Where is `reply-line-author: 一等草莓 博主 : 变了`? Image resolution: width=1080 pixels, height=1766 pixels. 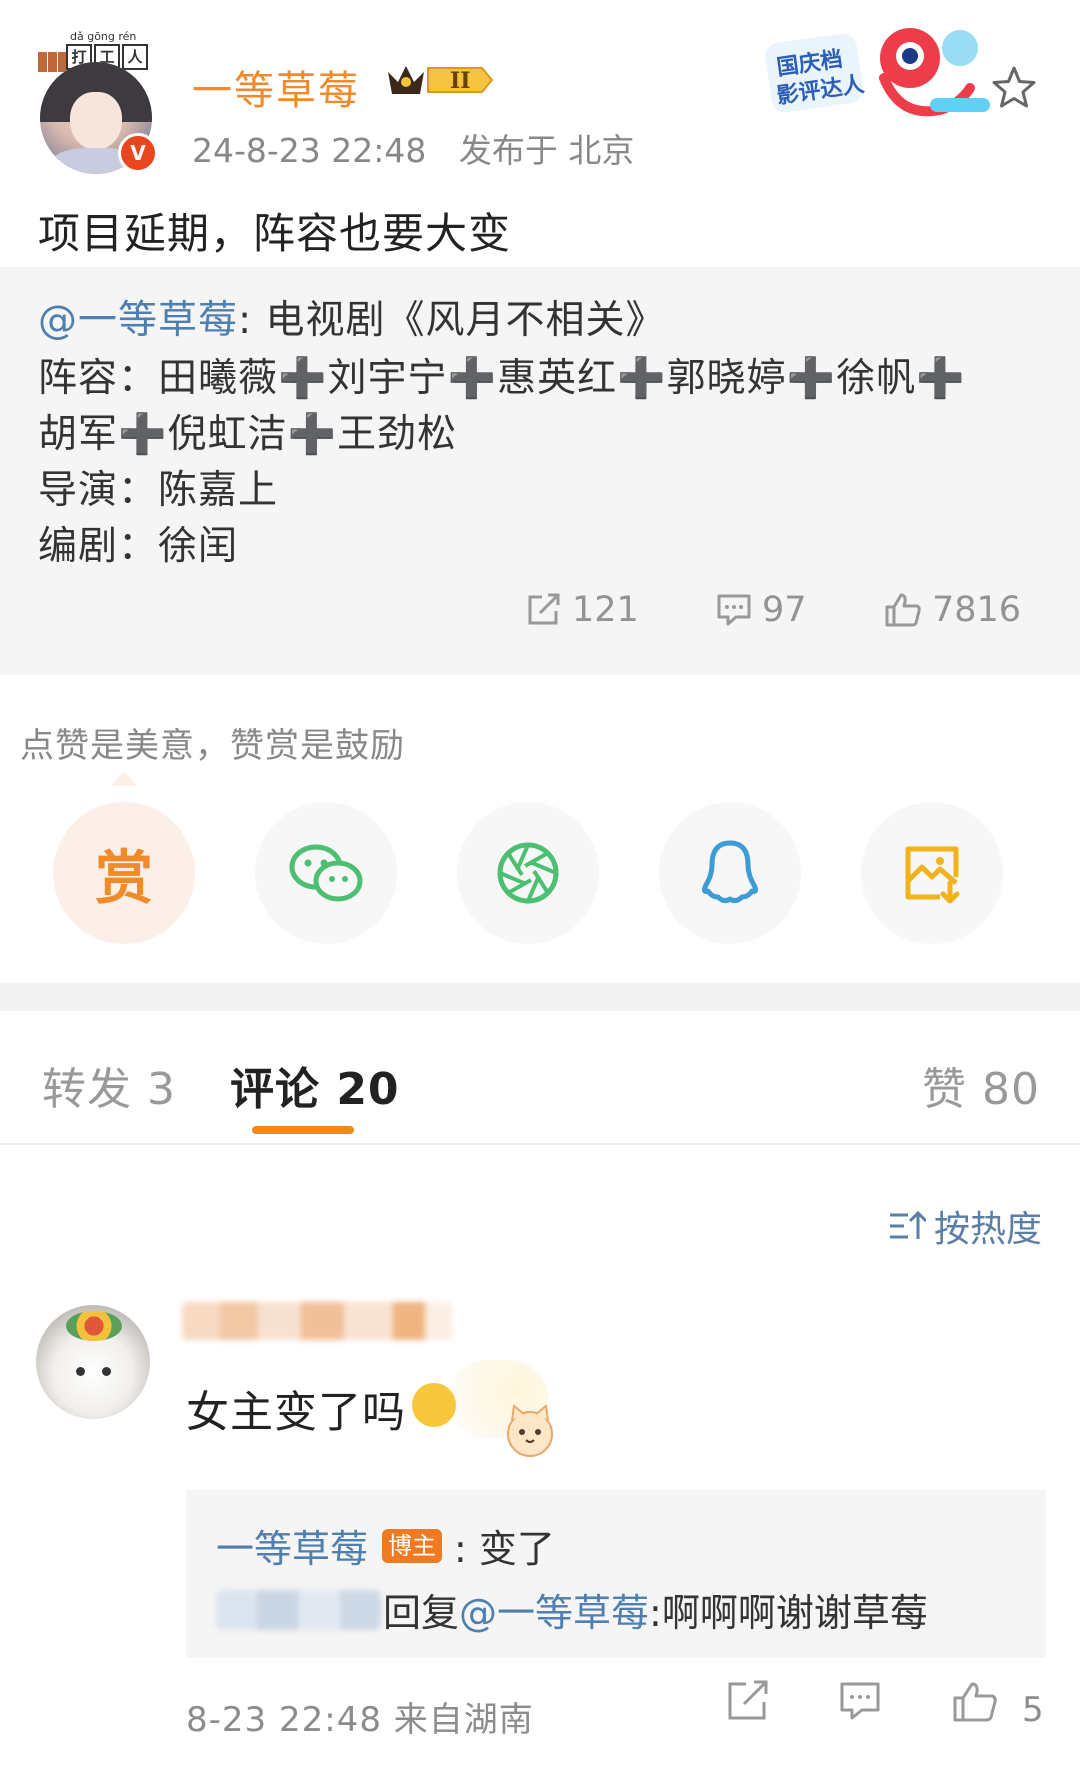 reply-line-author: 一等草莓 博主 : 变了 is located at coordinates (385, 1545).